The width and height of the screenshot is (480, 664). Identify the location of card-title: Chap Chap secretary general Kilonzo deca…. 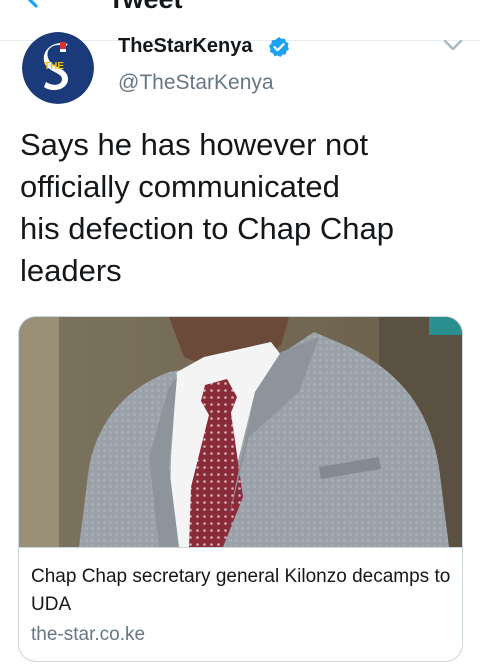
(241, 591).